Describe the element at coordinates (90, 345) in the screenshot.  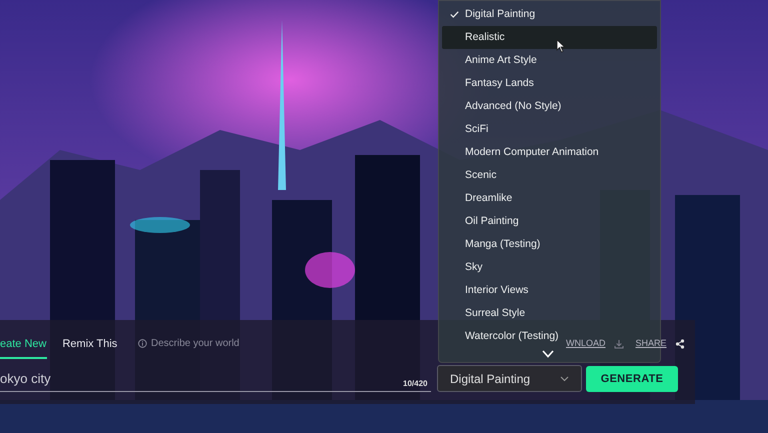
I see `tab: Remix This` at that location.